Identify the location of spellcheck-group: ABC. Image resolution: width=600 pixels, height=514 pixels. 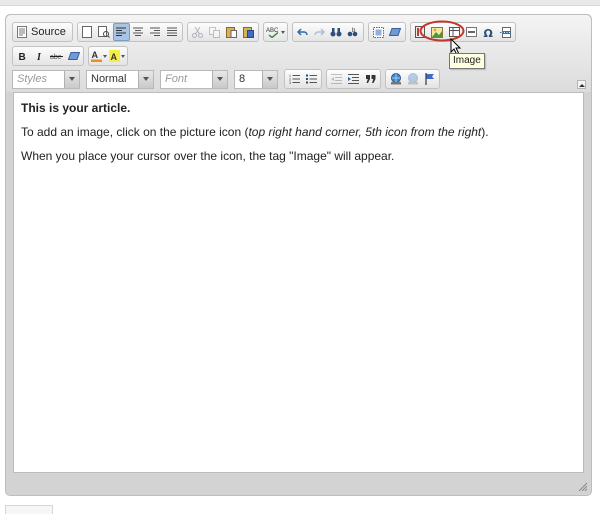
(275, 32).